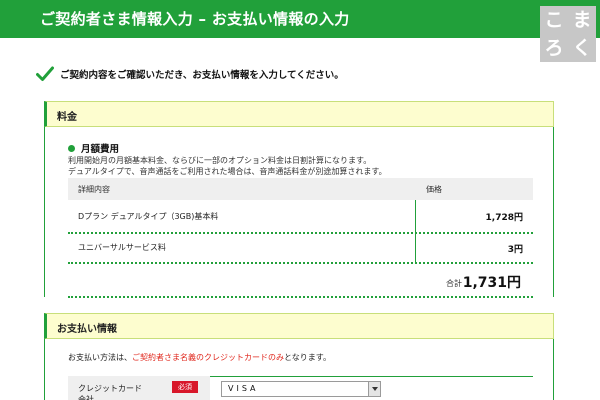  I want to click on fee-section-border-left, so click(44, 212).